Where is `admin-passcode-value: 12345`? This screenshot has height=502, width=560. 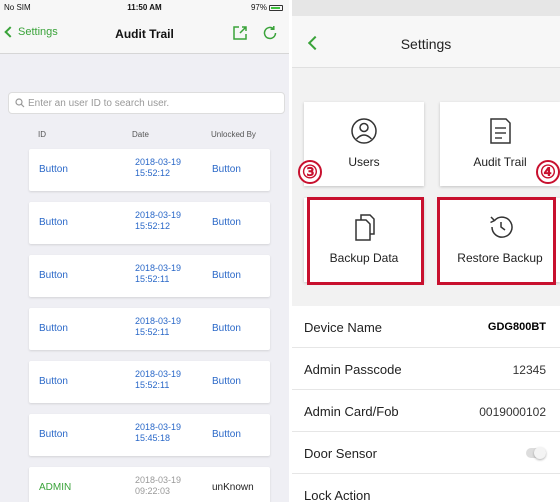
admin-passcode-value: 12345 is located at coordinates (529, 370).